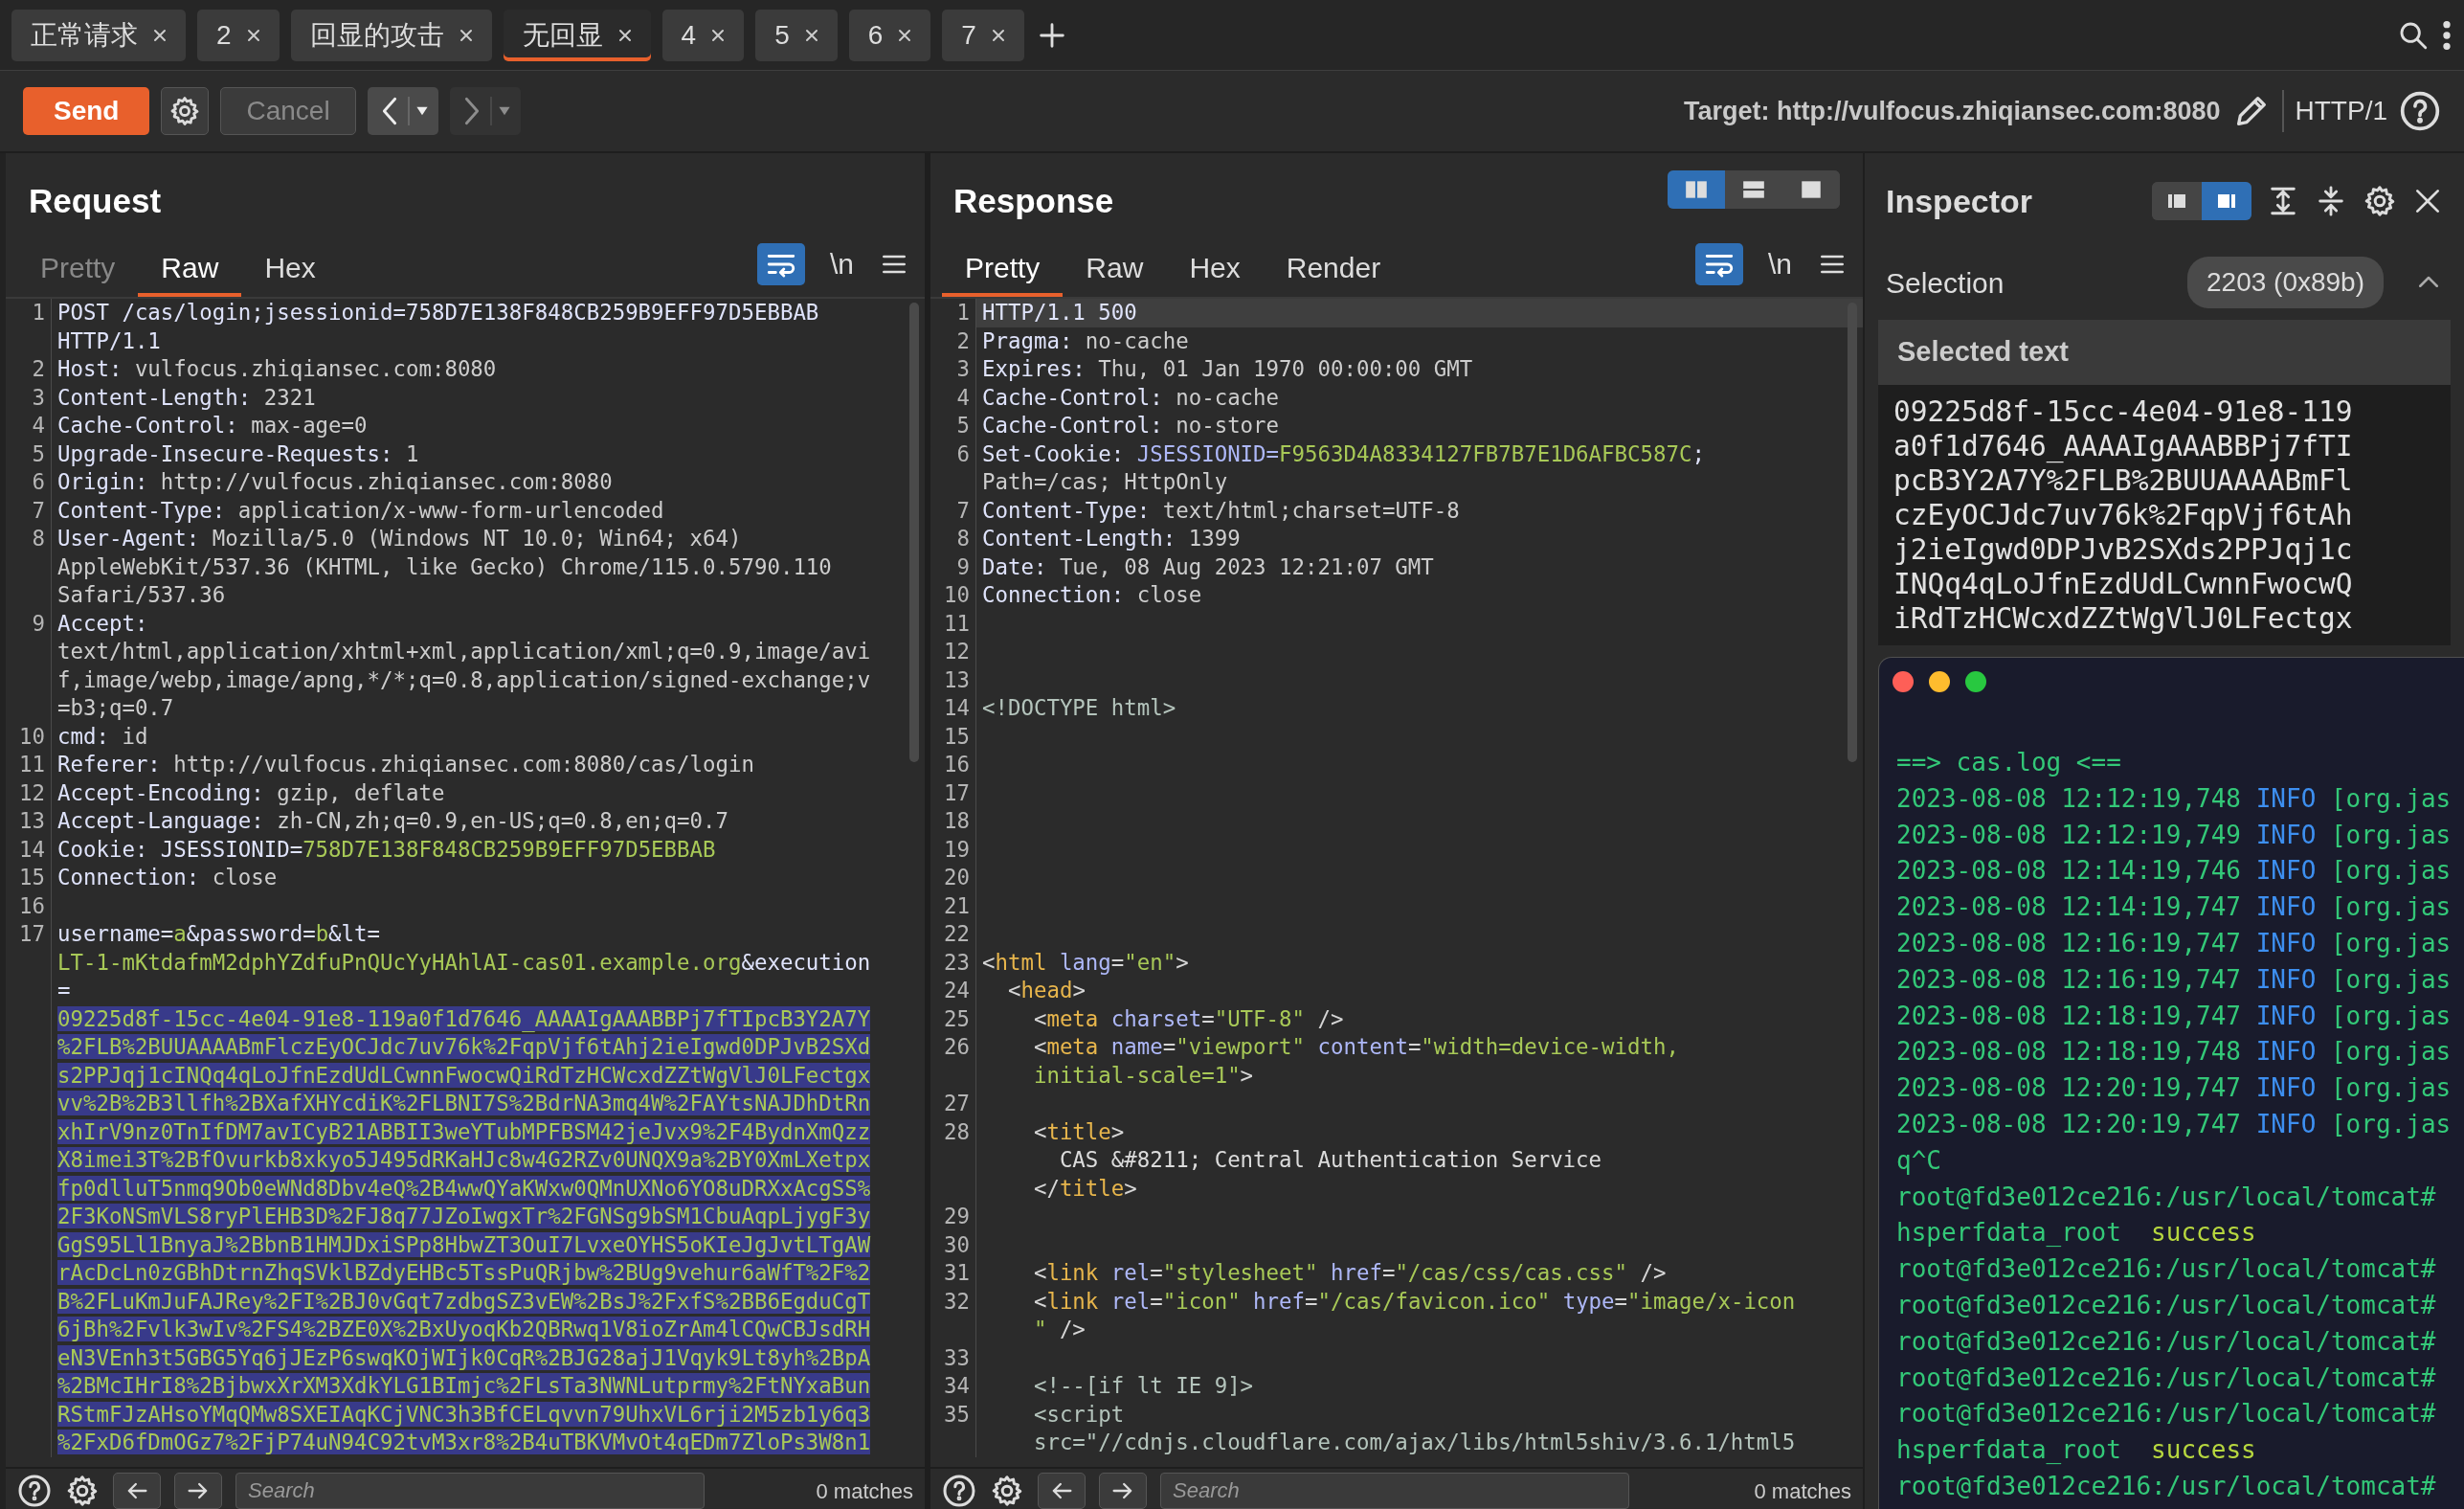 Image resolution: width=2464 pixels, height=1509 pixels. Describe the element at coordinates (797, 35) in the screenshot. I see `request-tab: 5` at that location.